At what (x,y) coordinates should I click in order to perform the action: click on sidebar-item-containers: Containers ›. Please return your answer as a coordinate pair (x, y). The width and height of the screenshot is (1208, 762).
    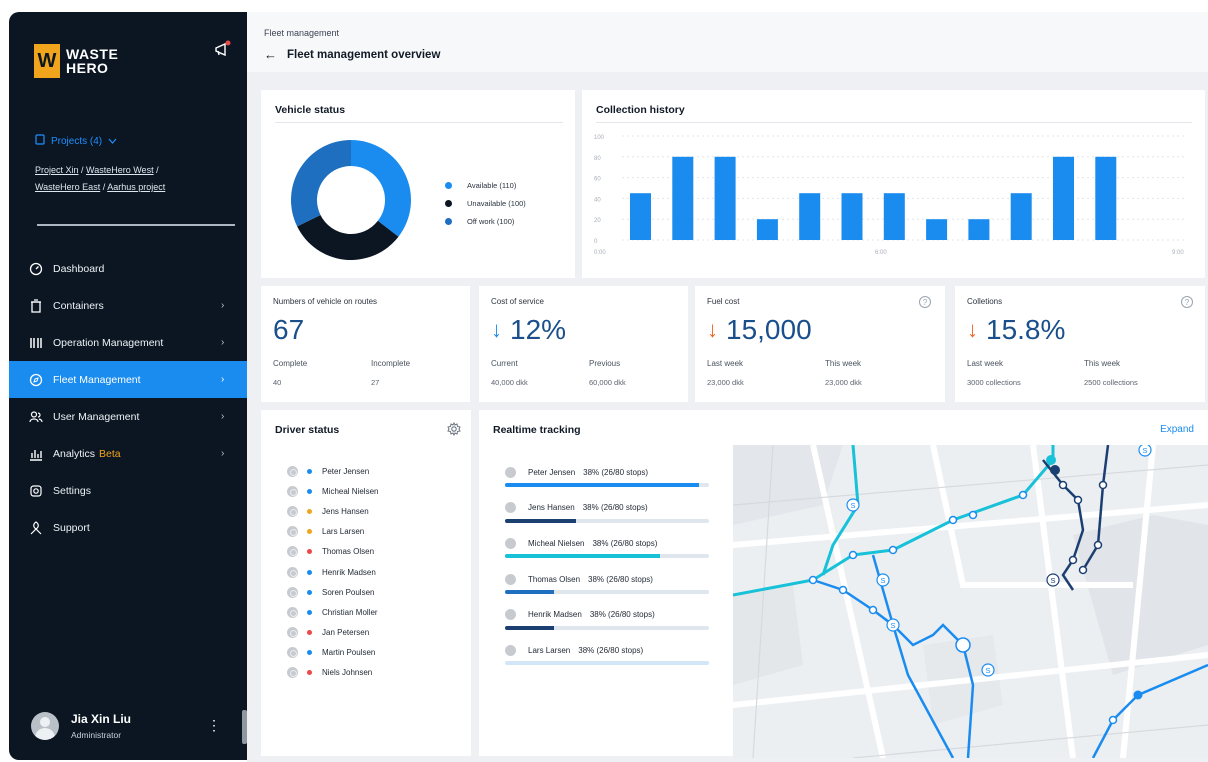
    Looking at the image, I should click on (128, 305).